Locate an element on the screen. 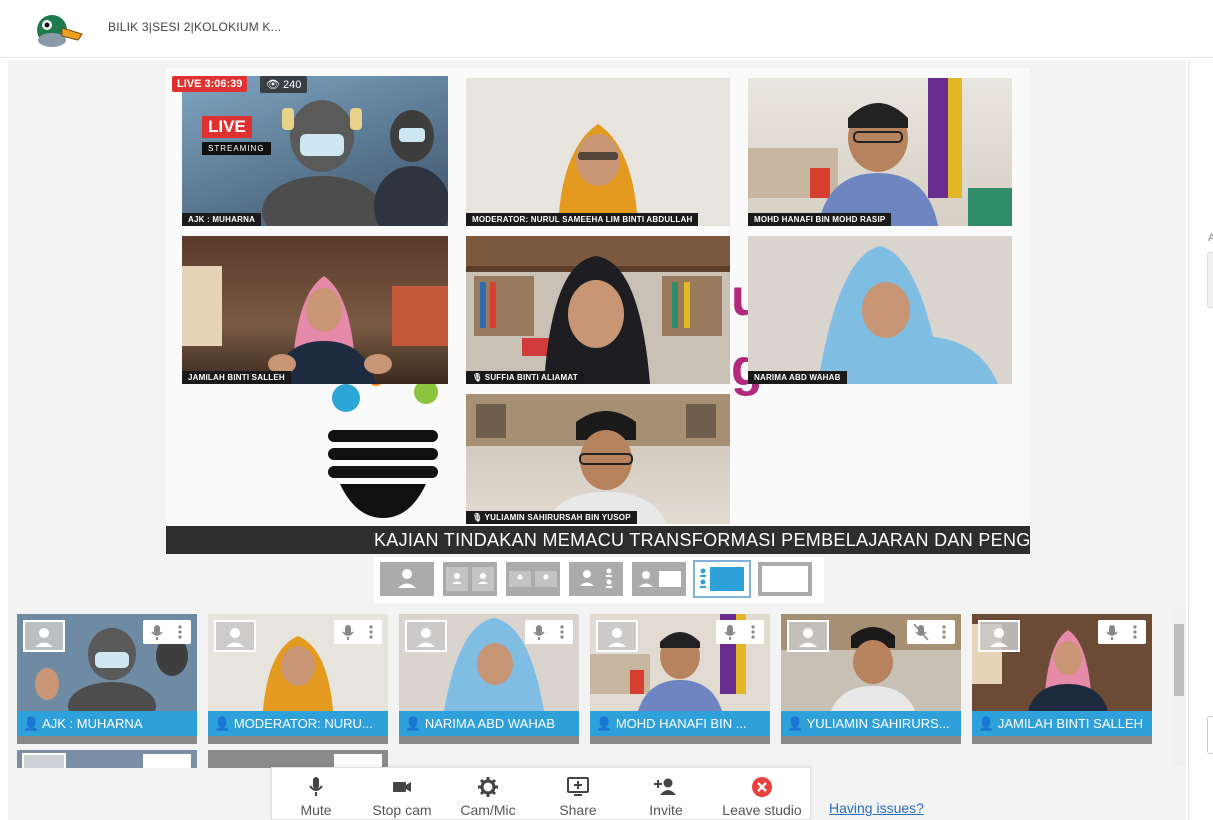  participant-scrollbar-thumb is located at coordinates (1179, 660).